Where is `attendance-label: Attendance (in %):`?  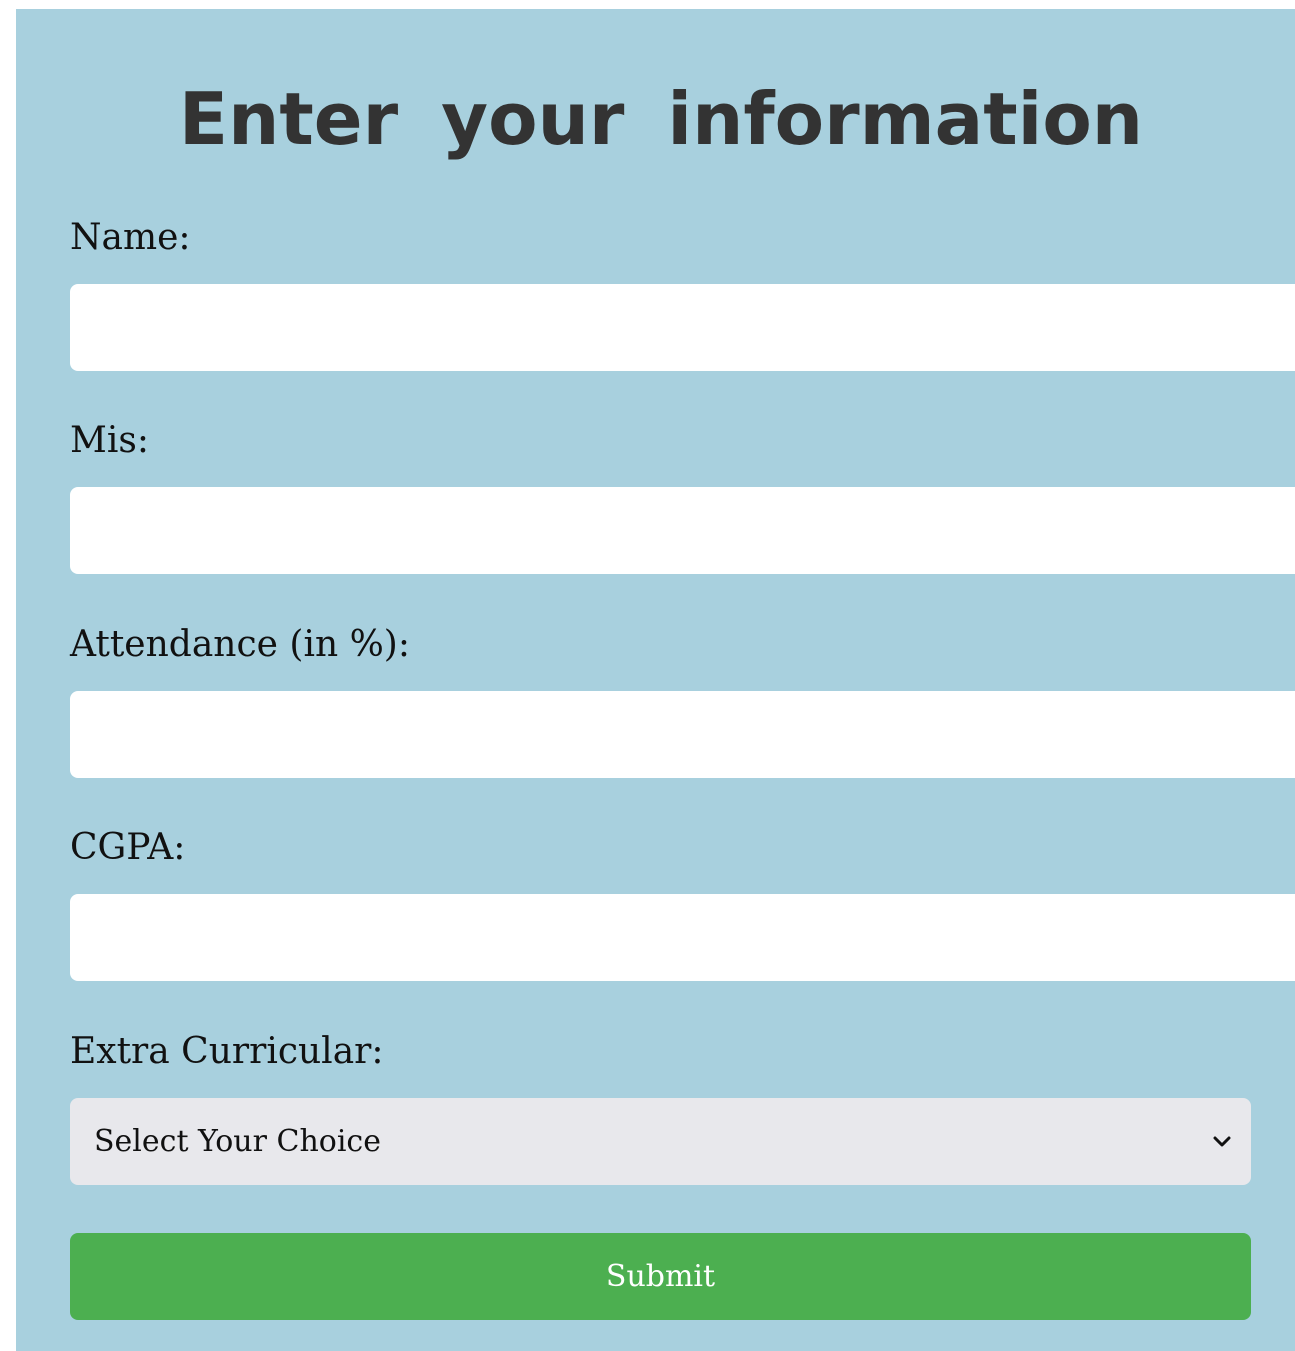
attendance-label: Attendance (in %): is located at coordinates (240, 644).